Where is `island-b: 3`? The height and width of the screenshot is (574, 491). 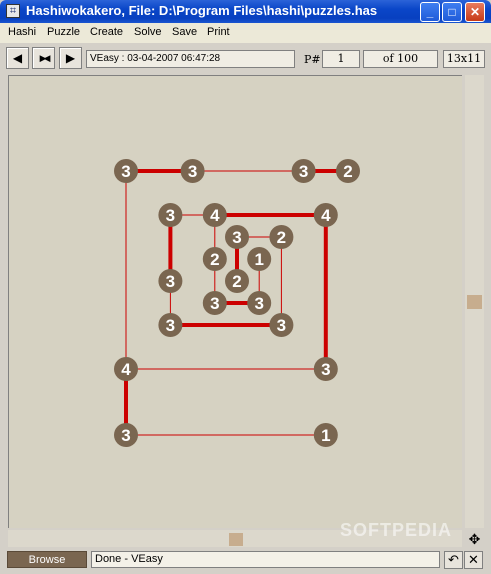
island-b: 3 is located at coordinates (192, 171).